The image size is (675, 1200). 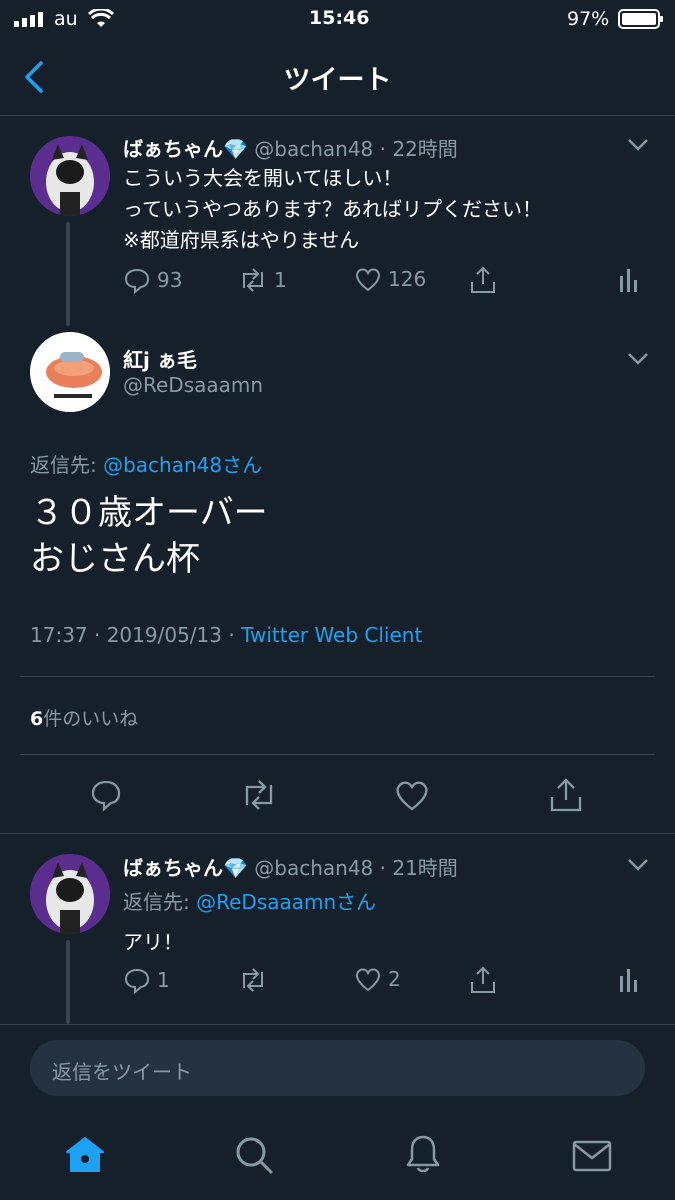 I want to click on reply-button, so click(x=106, y=795).